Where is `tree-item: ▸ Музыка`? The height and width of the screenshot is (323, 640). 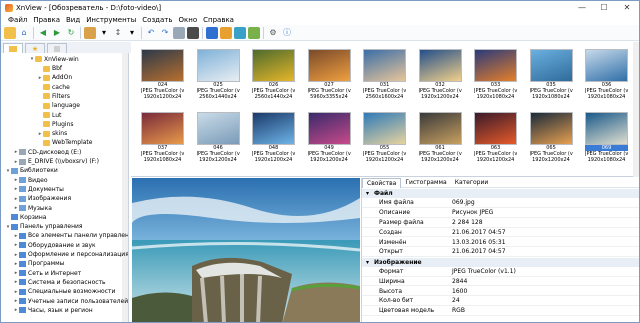
tree-item: ▸ Музыка is located at coordinates (32, 208).